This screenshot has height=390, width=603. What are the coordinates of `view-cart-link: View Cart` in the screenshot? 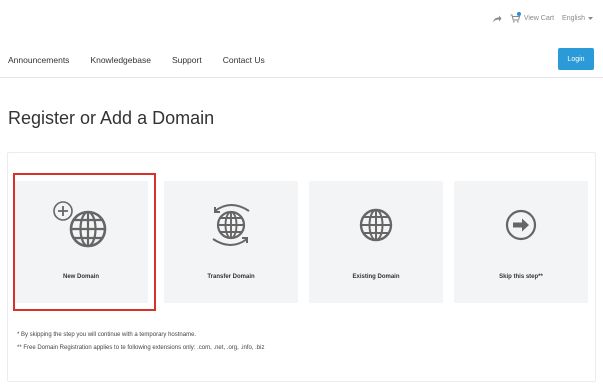 It's located at (532, 17).